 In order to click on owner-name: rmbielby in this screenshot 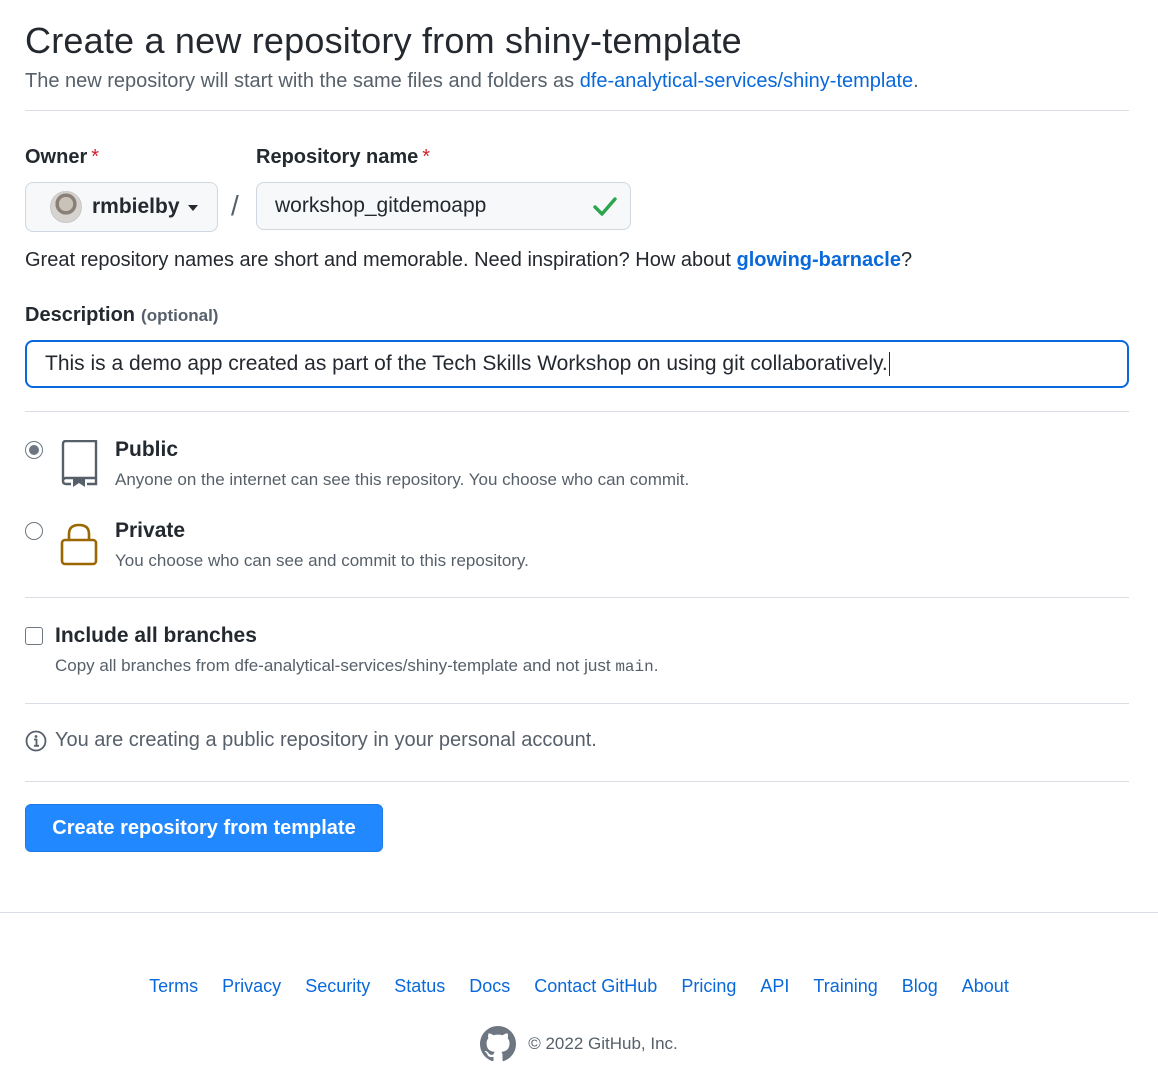, I will do `click(136, 206)`.